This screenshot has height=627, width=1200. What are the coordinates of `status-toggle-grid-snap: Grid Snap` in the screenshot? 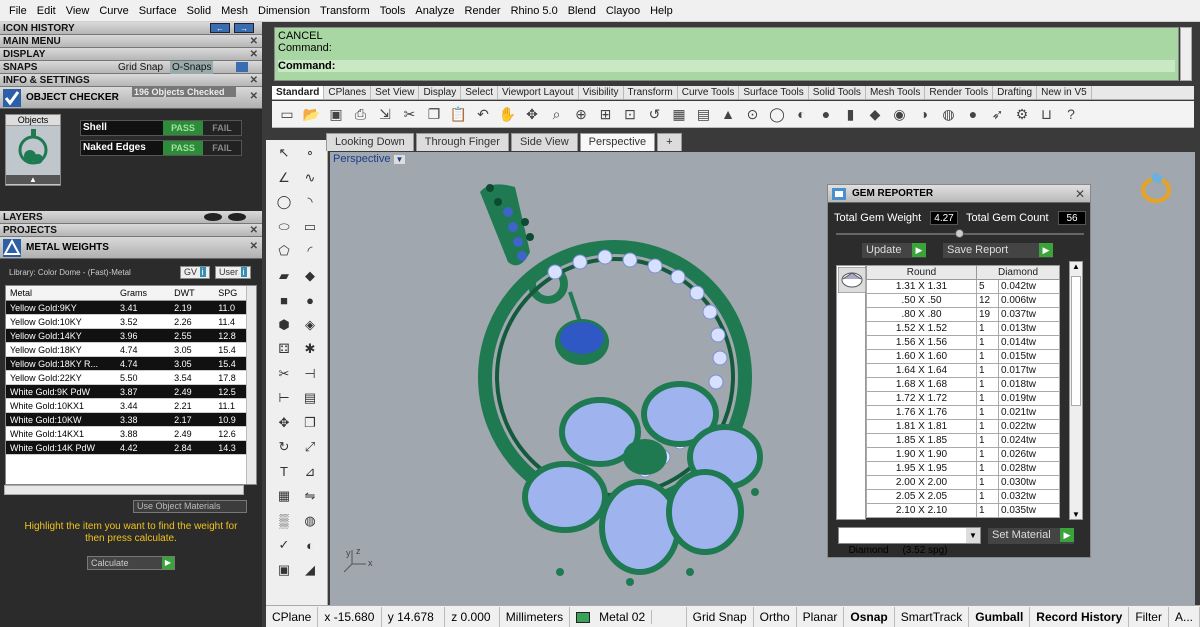 It's located at (720, 616).